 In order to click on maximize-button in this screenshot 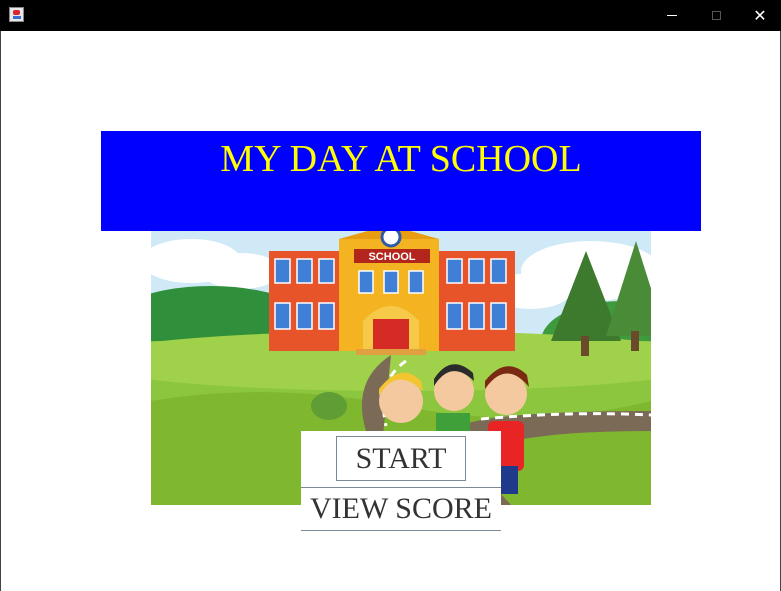, I will do `click(716, 15)`.